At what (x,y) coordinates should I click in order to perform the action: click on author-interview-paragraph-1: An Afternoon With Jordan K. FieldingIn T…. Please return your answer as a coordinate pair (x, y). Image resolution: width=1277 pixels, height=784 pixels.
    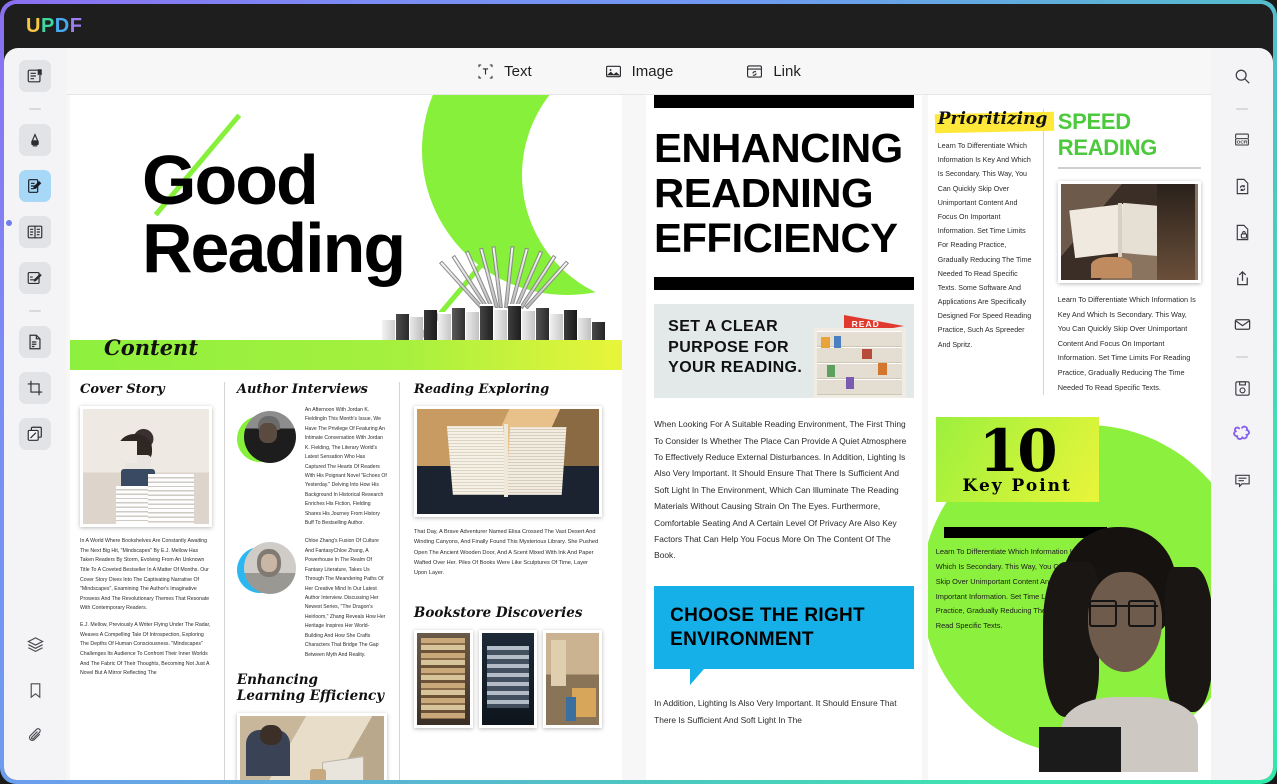
    Looking at the image, I should click on (345, 467).